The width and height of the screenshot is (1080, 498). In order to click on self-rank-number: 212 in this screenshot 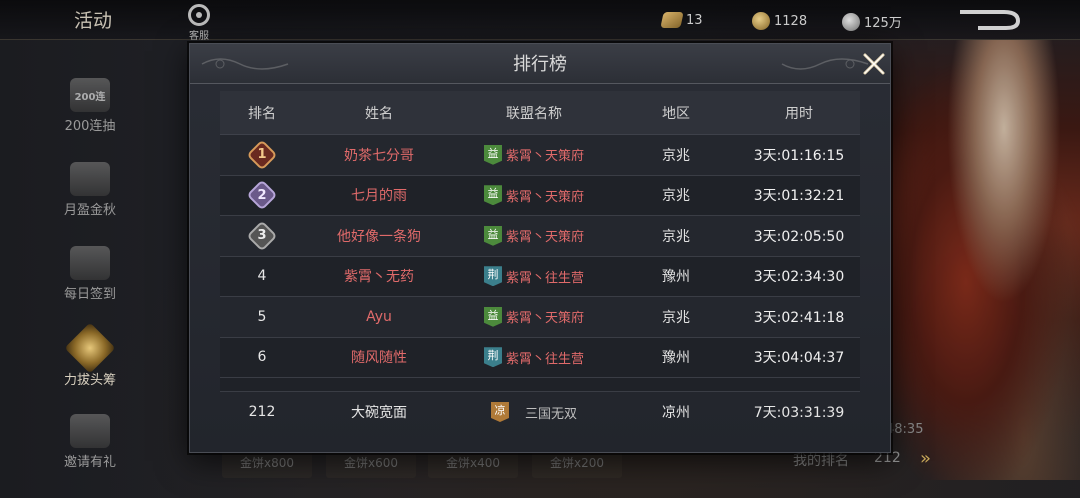, I will do `click(262, 412)`.